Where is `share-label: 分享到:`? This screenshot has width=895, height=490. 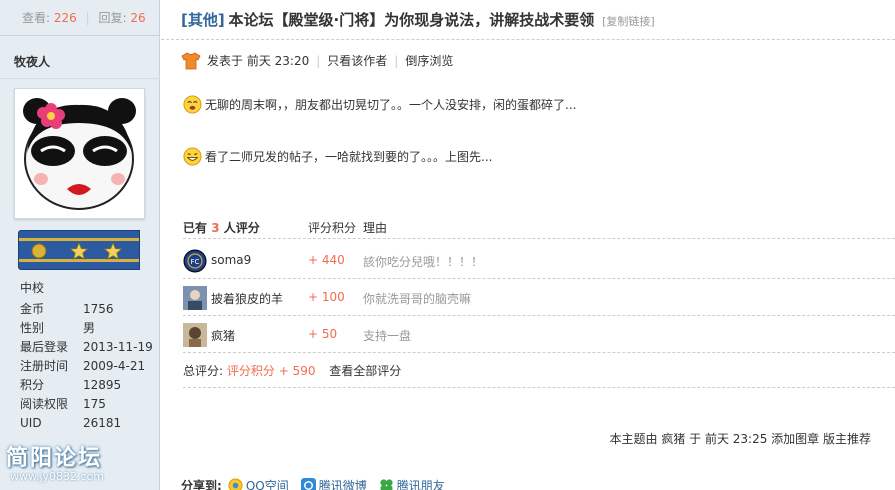
share-label: 分享到: is located at coordinates (201, 484).